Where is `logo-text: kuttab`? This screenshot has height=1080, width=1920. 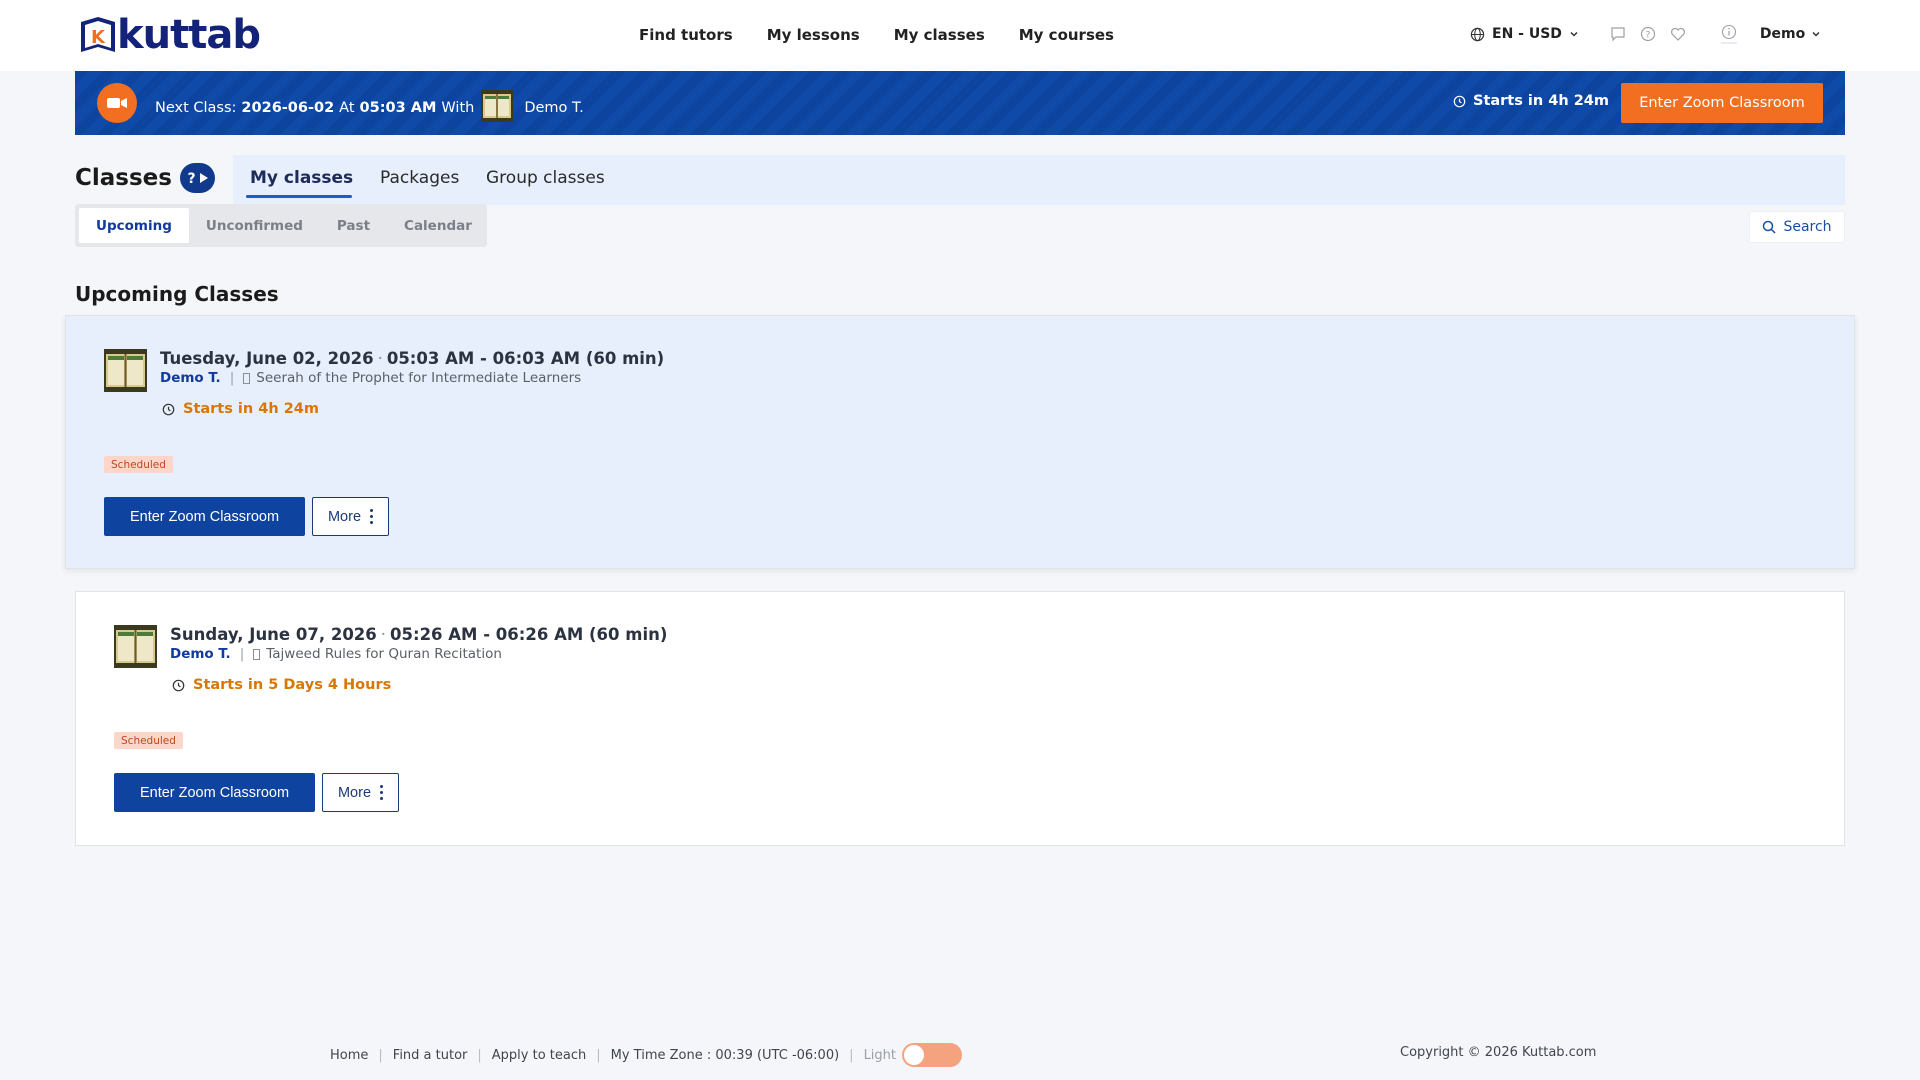
logo-text: kuttab is located at coordinates (189, 35).